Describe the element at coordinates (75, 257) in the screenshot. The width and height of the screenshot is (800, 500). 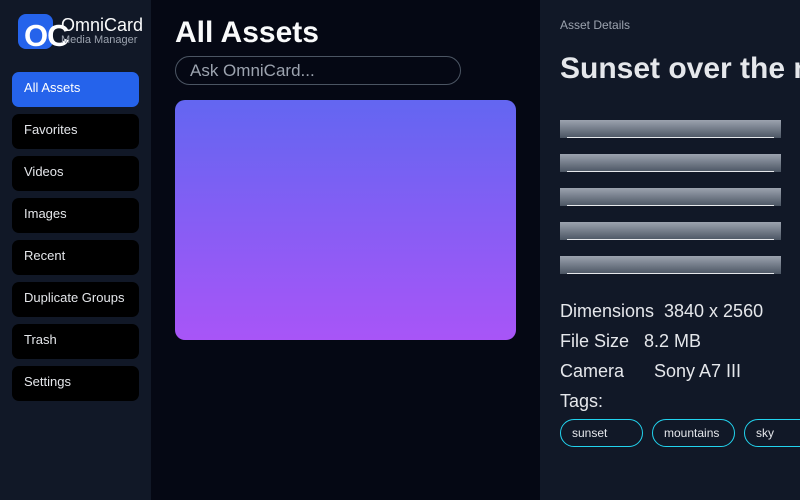
I see `sidebar-item-recent: Recent` at that location.